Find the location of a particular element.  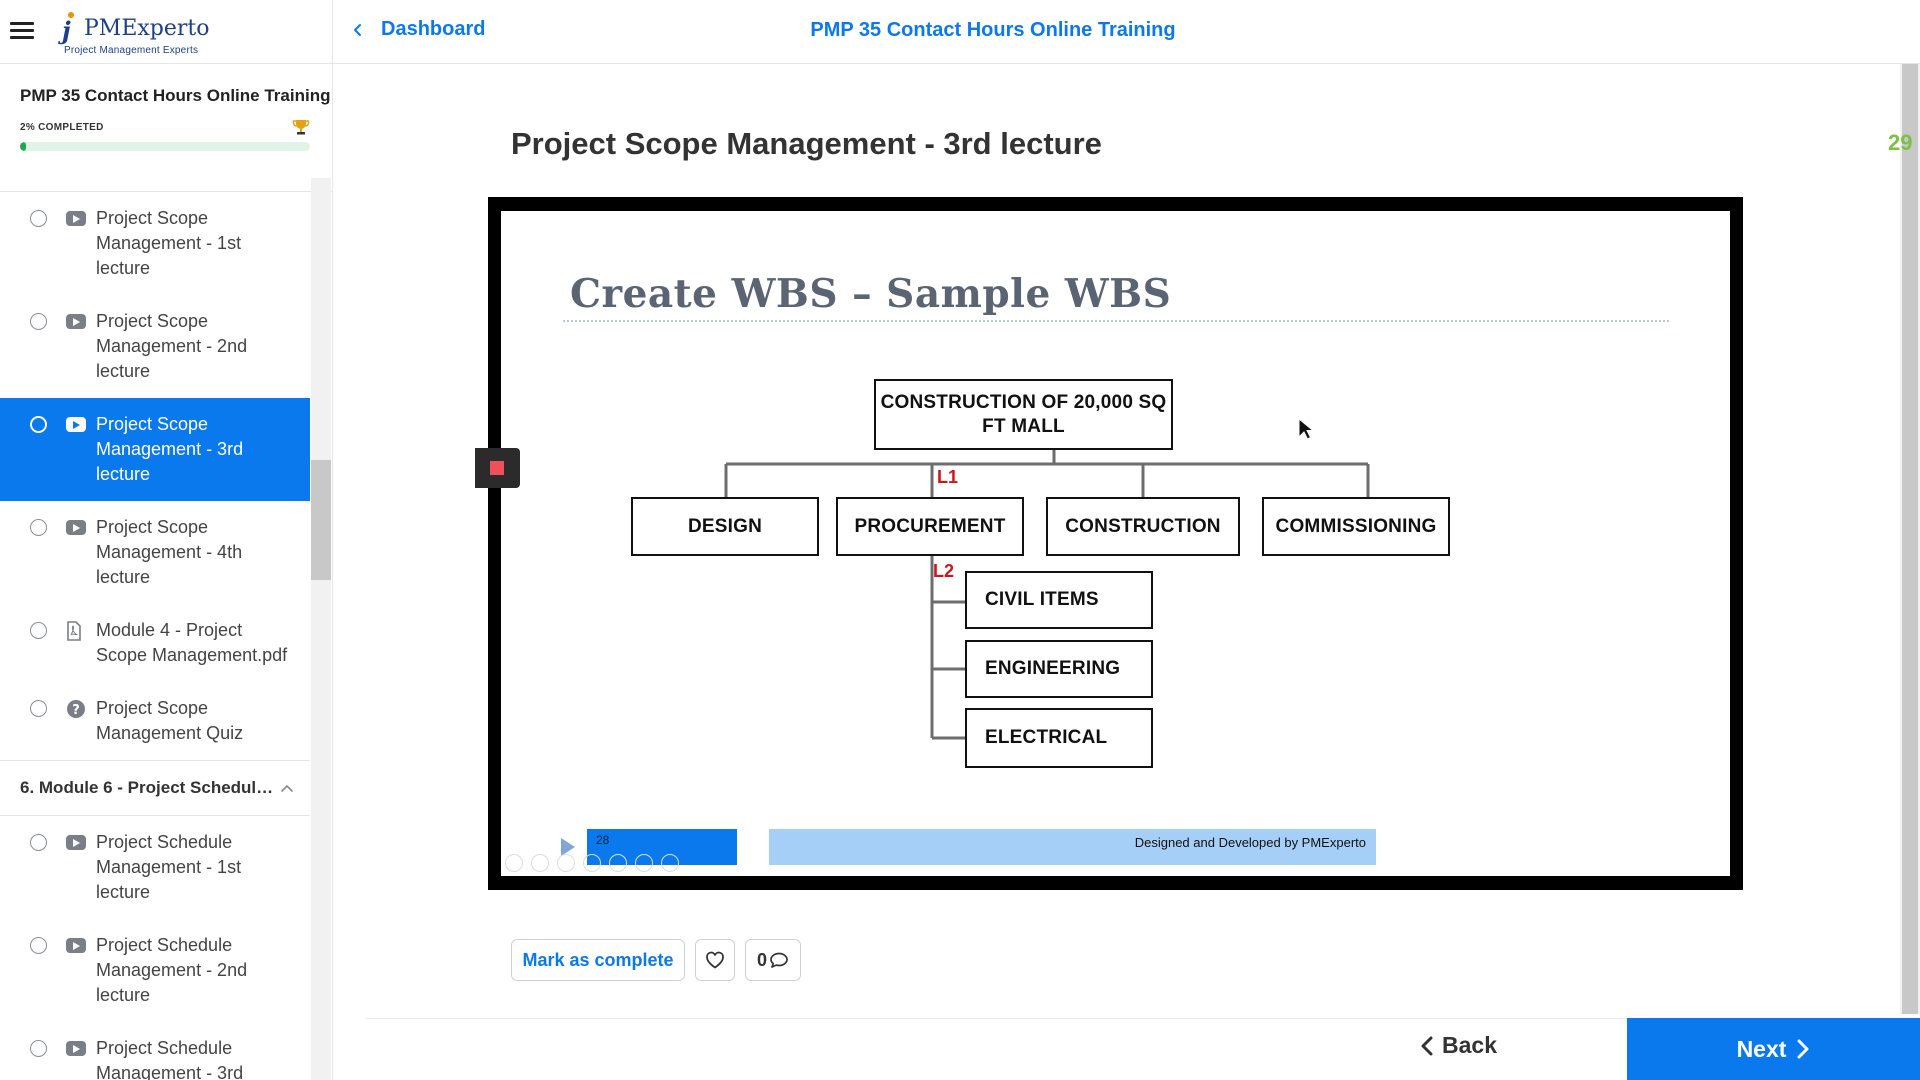

dashboard-link: Dashboard is located at coordinates (418, 29).